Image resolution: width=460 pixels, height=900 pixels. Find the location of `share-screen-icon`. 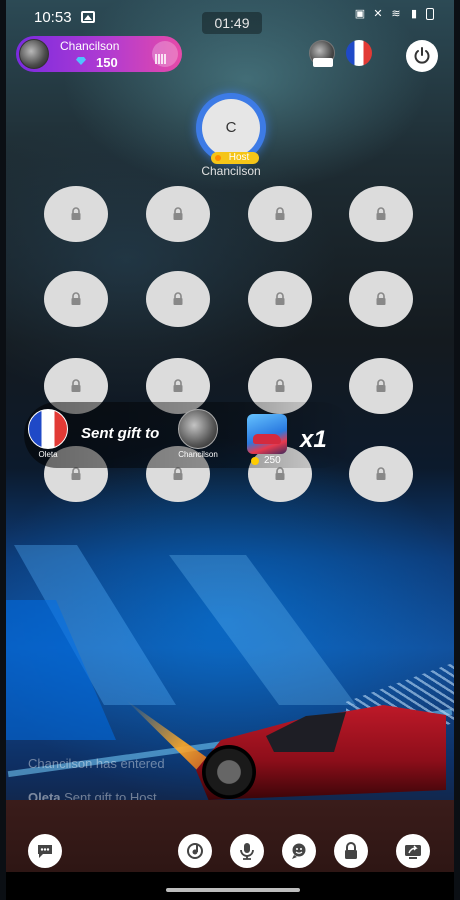

share-screen-icon is located at coordinates (413, 852).